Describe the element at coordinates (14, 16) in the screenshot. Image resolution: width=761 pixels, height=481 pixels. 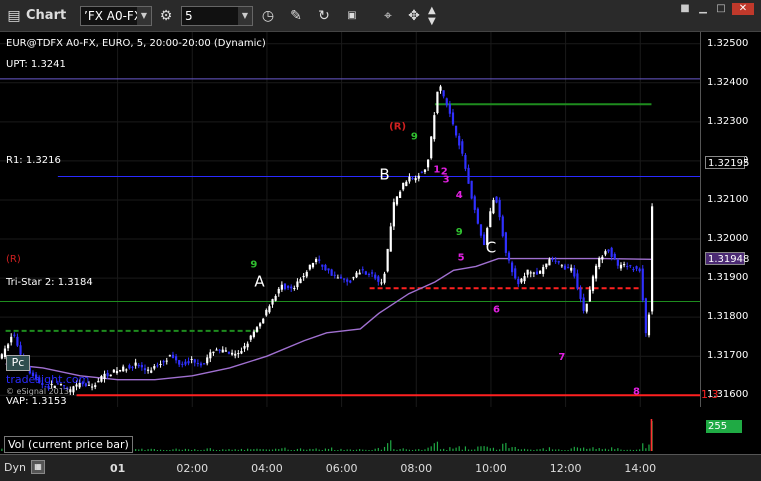
I see `chart-menu-icon: ▤` at that location.